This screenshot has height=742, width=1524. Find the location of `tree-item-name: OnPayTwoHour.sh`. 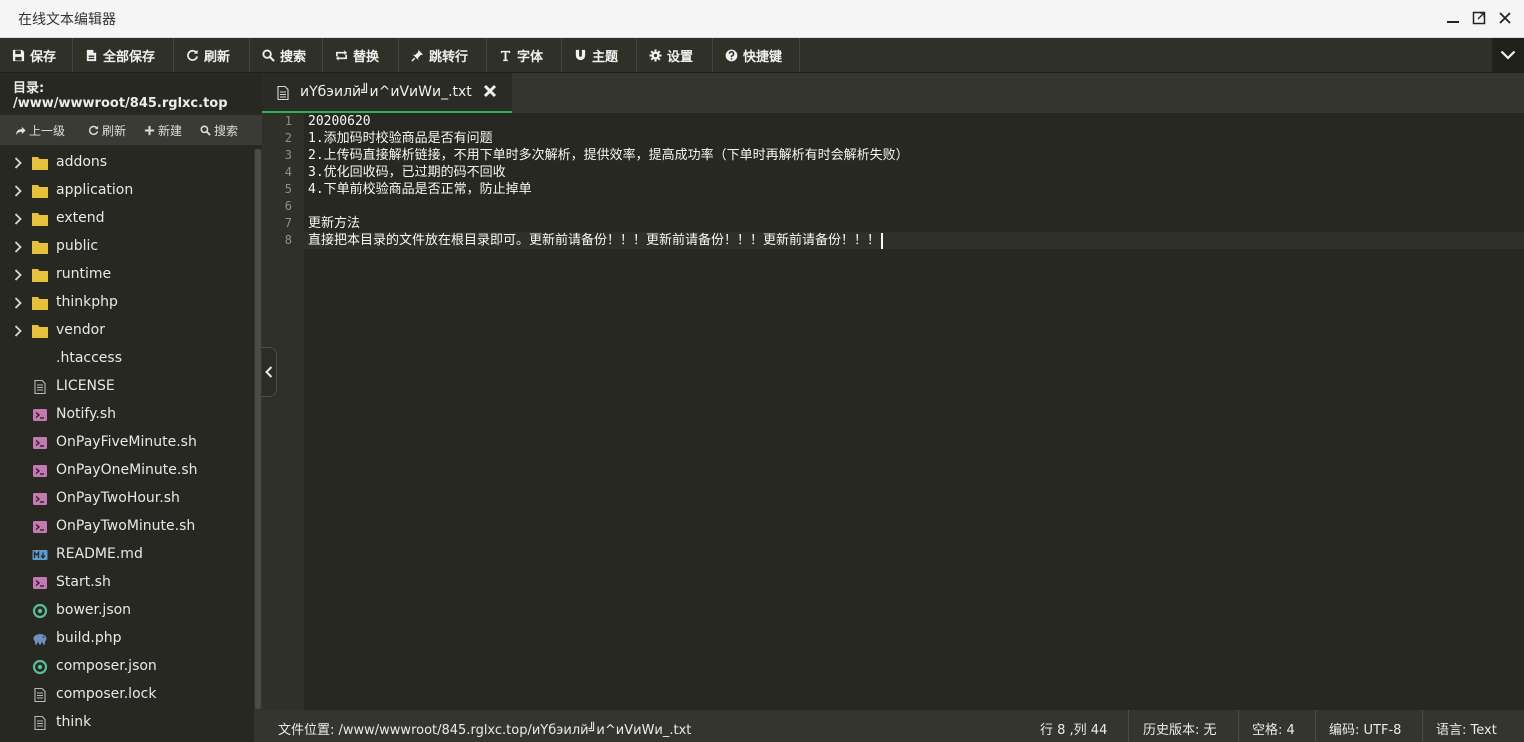

tree-item-name: OnPayTwoHour.sh is located at coordinates (118, 498).